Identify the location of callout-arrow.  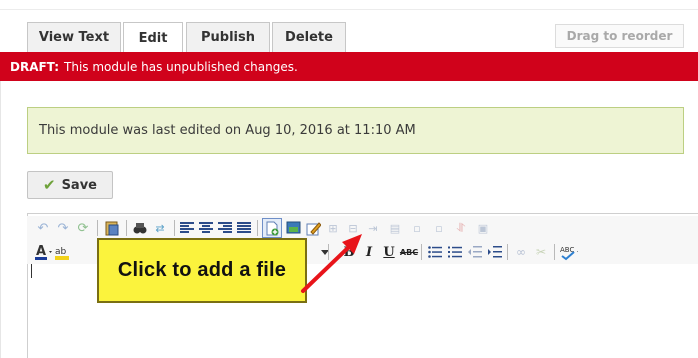
(331, 263).